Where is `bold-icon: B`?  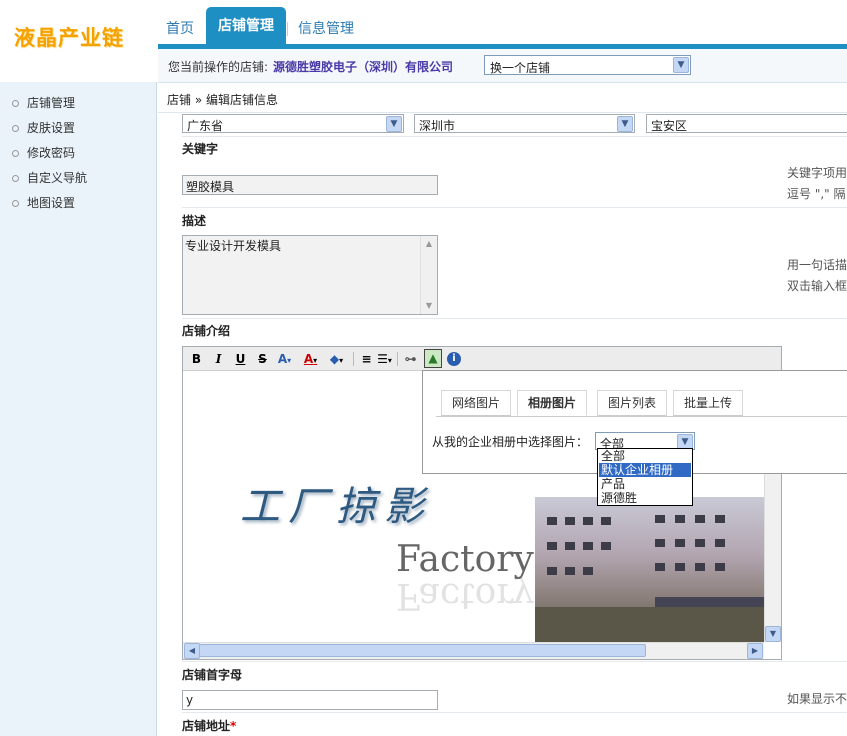 bold-icon: B is located at coordinates (196, 359).